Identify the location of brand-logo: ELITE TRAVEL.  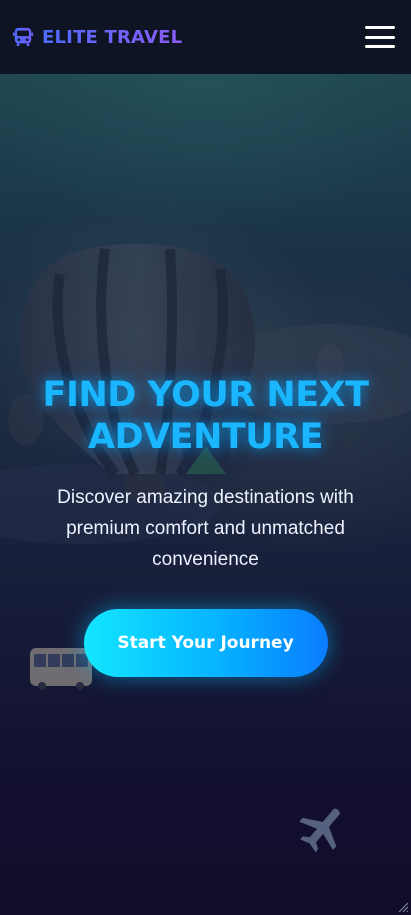
(97, 37).